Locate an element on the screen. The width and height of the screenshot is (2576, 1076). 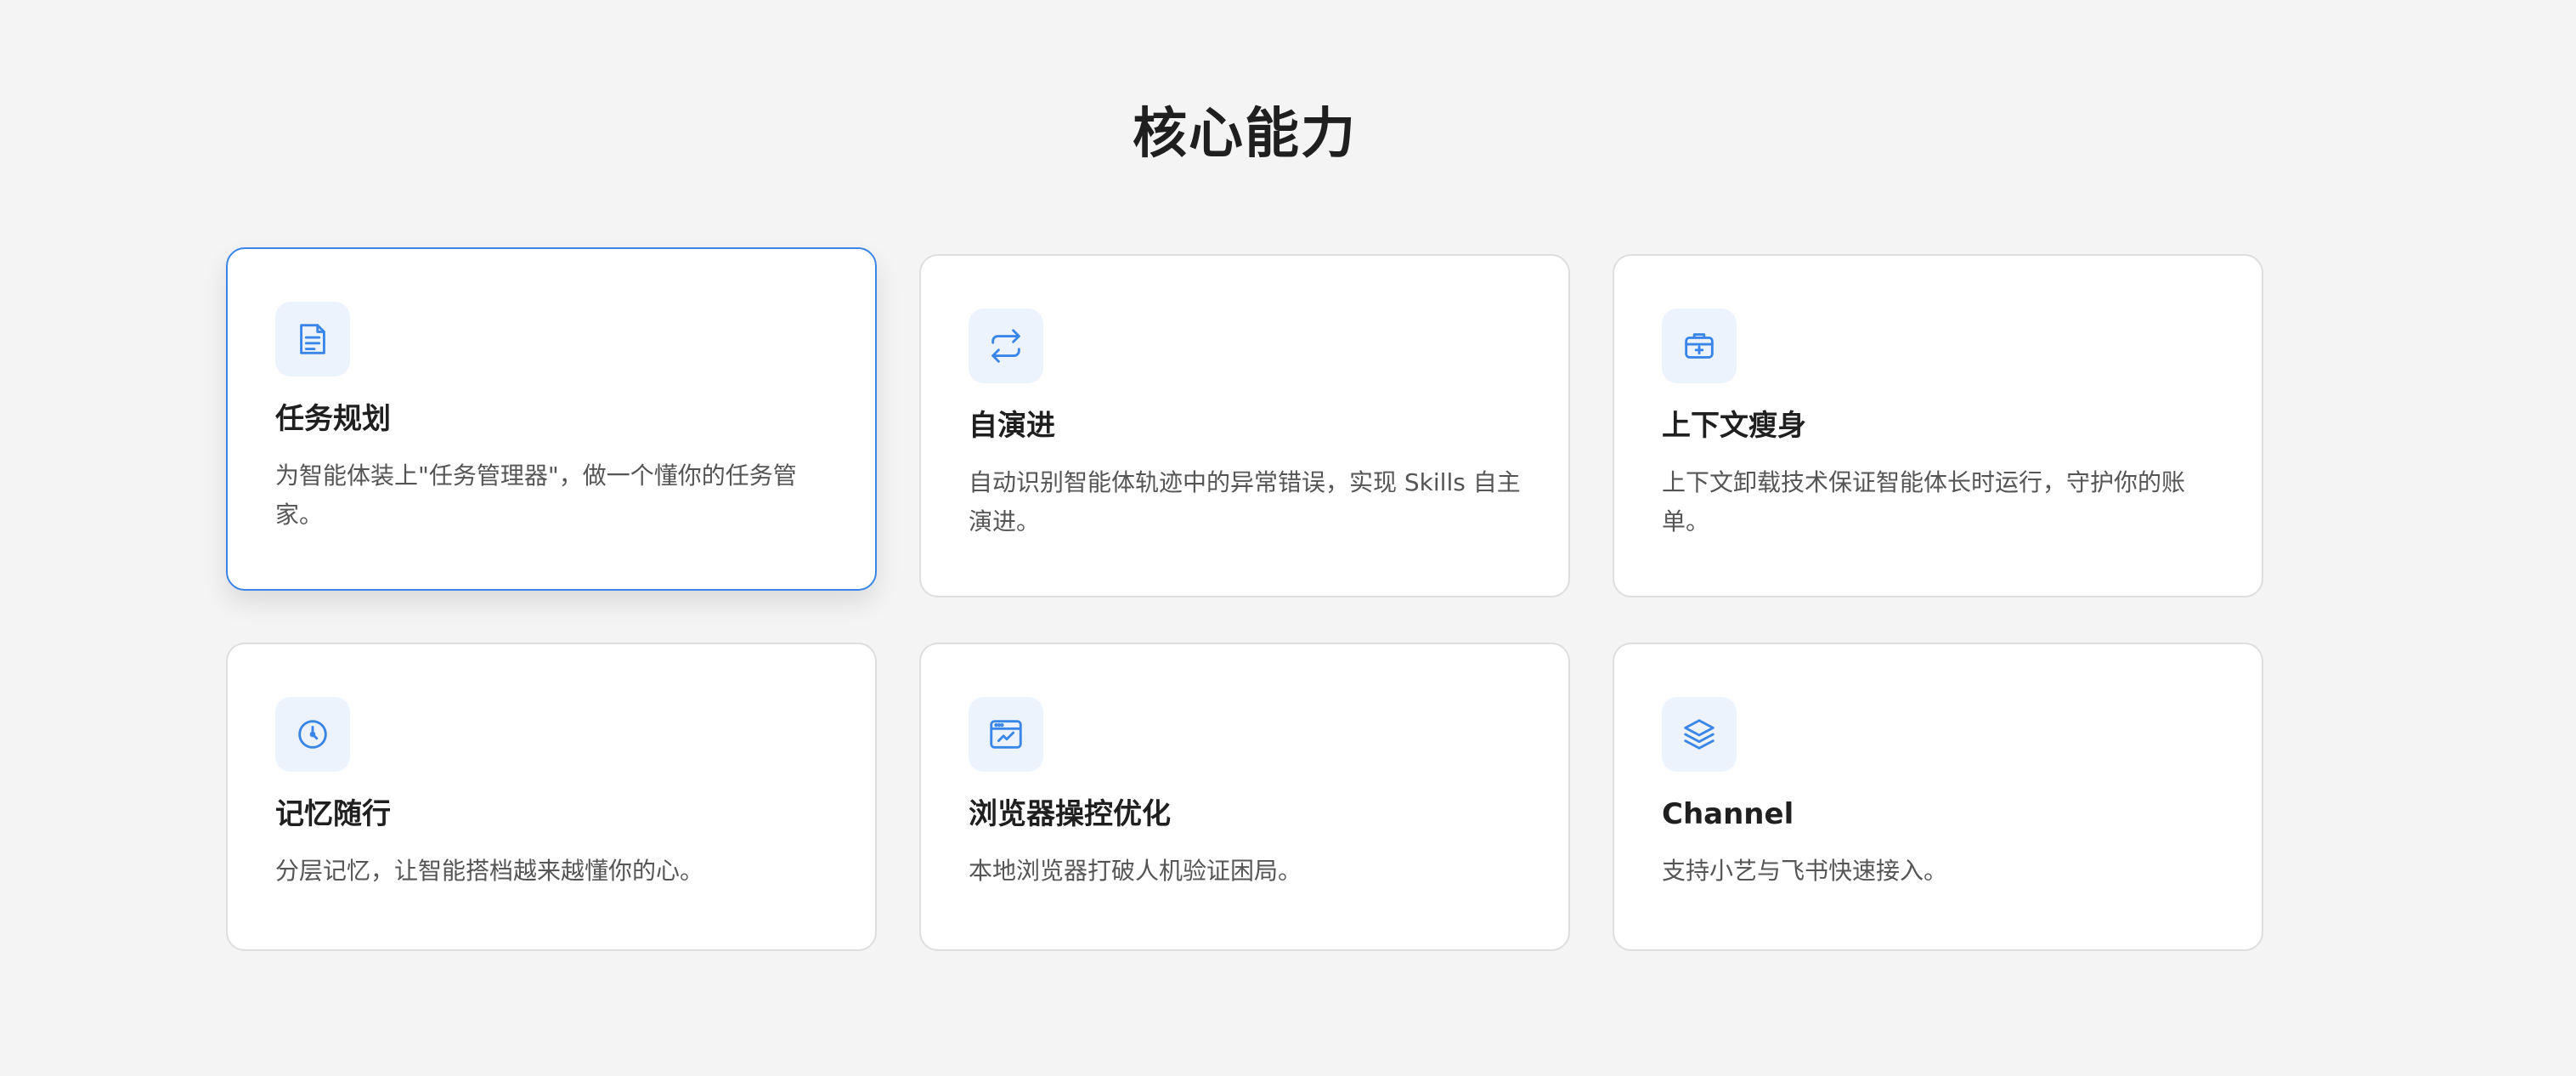
card-title: Channel is located at coordinates (1728, 814).